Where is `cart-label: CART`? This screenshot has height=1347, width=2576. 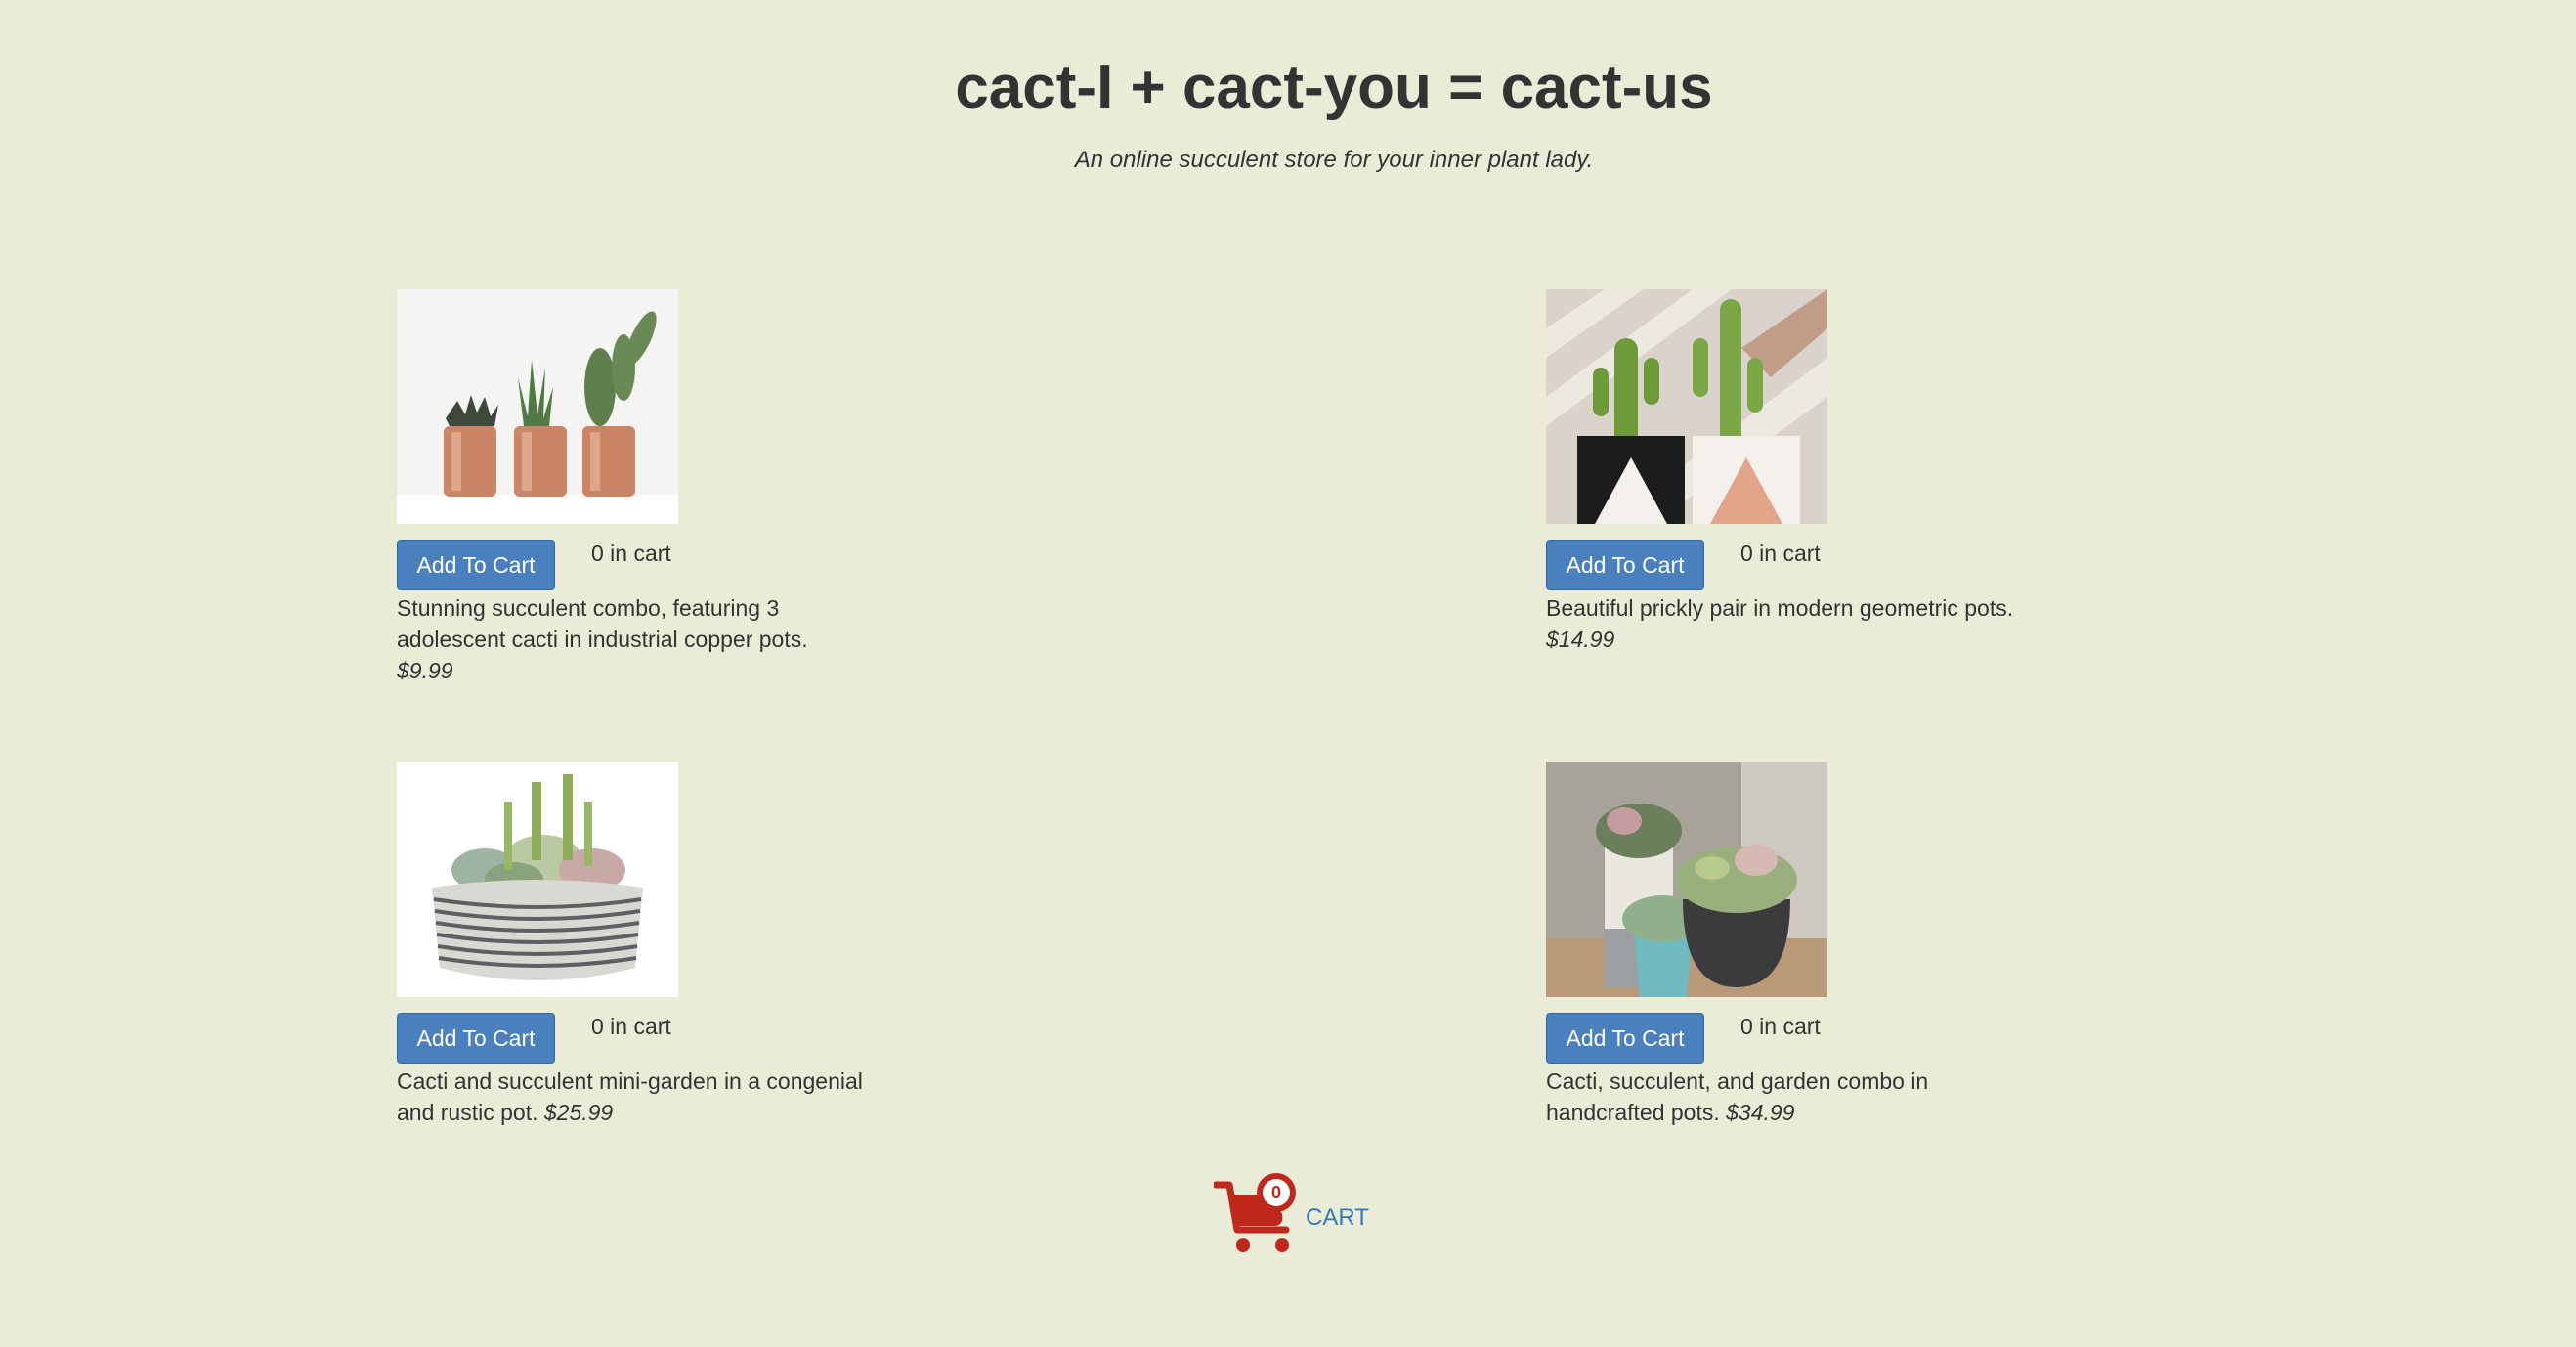
cart-label: CART is located at coordinates (1338, 1215).